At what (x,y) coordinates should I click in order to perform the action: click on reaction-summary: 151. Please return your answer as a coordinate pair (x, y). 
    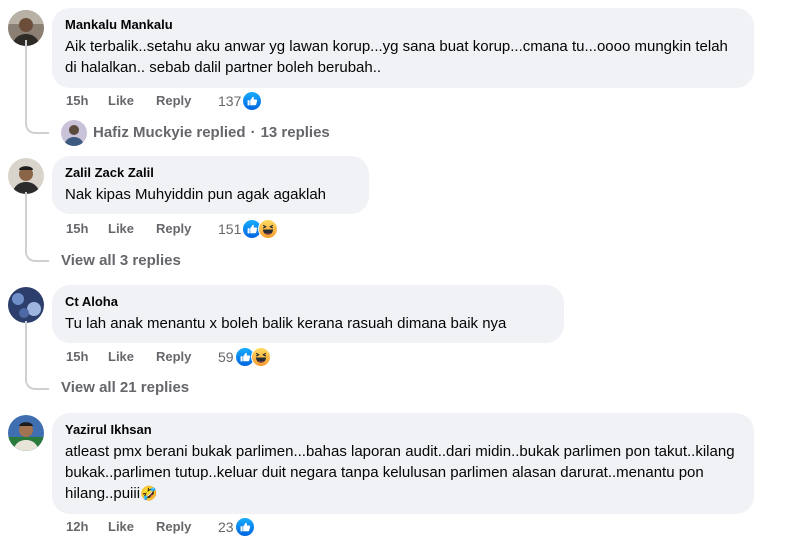
    Looking at the image, I should click on (248, 229).